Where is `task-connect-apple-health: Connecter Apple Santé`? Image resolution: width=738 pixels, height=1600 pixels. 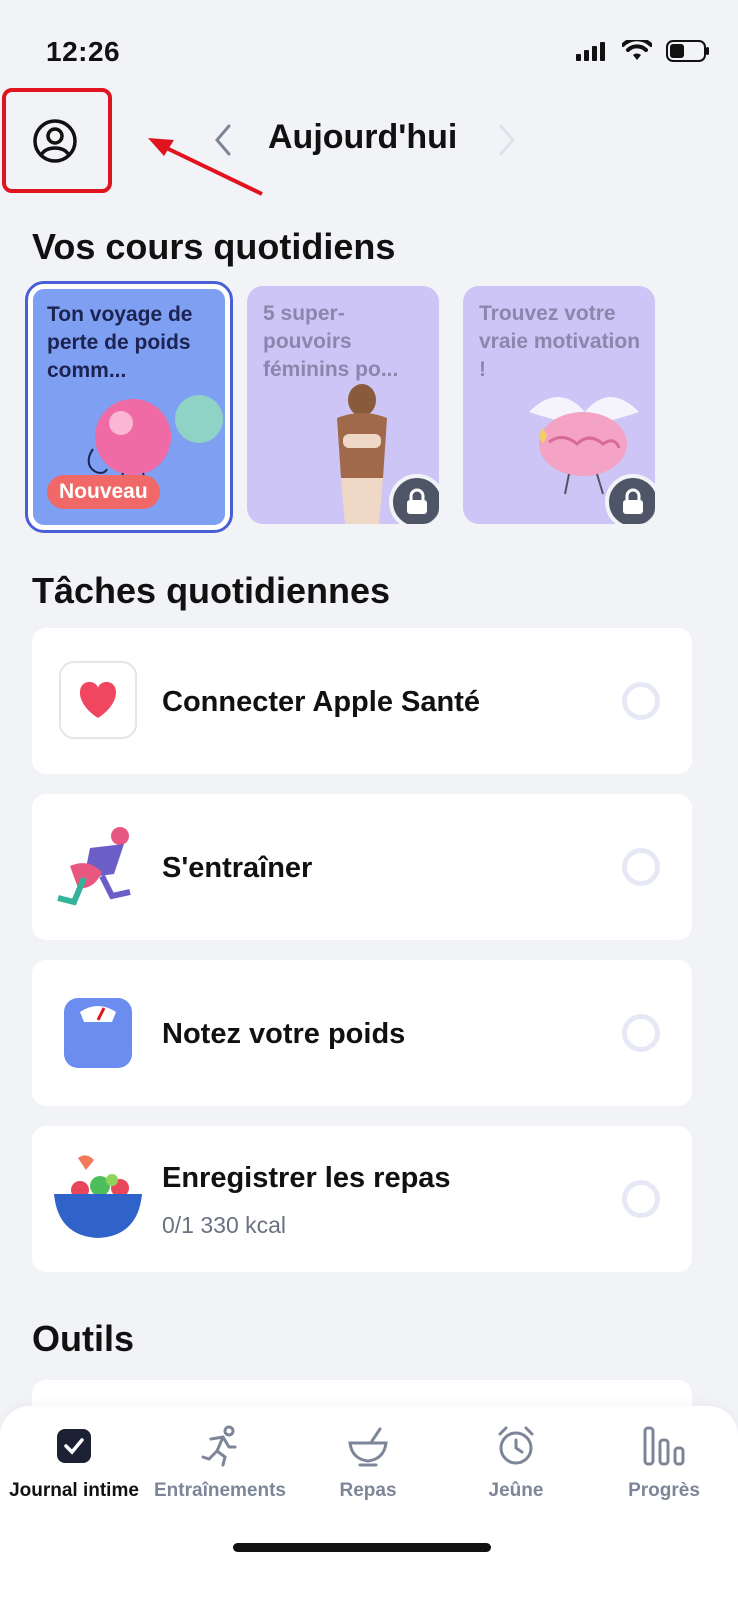
task-connect-apple-health: Connecter Apple Santé is located at coordinates (362, 701).